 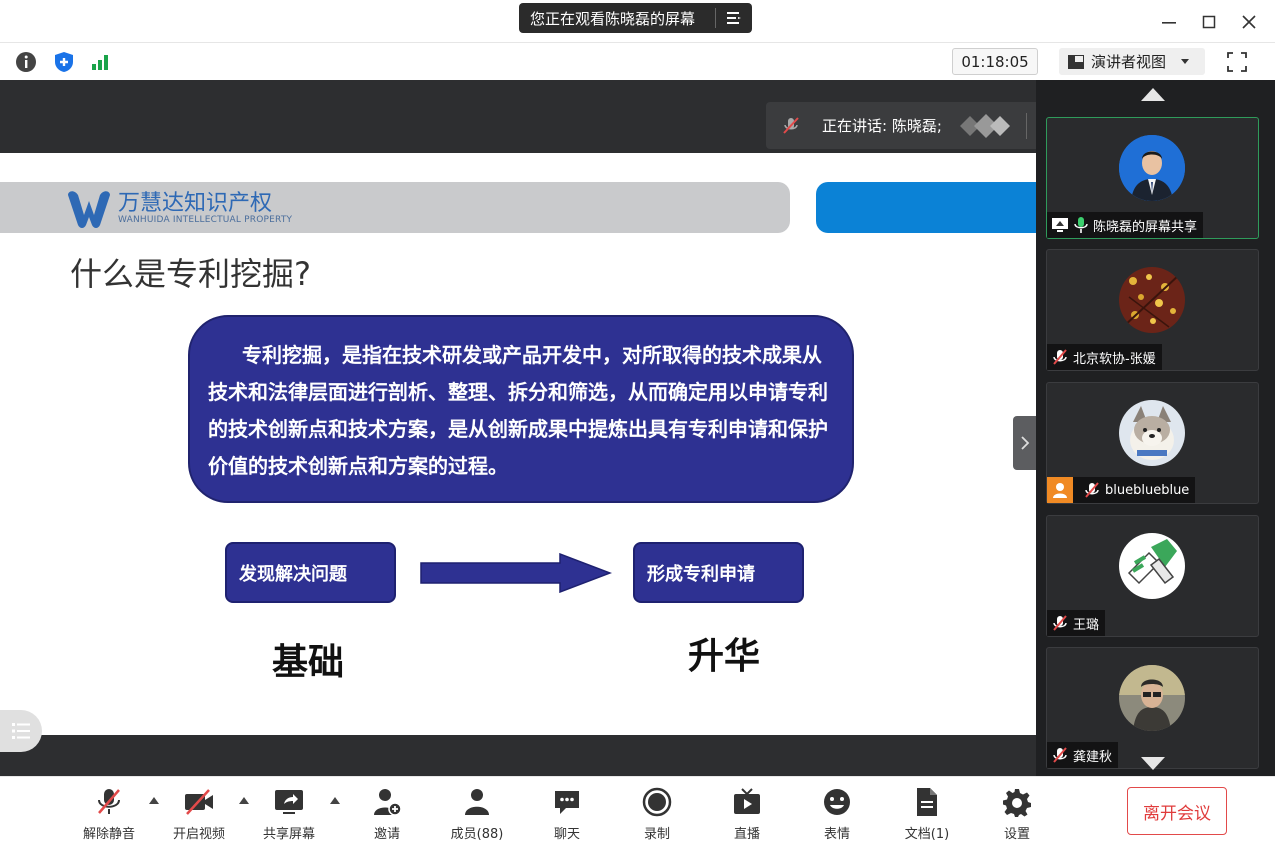 I want to click on speaking-label: 正在讲话: 陈晓磊;, so click(x=882, y=126).